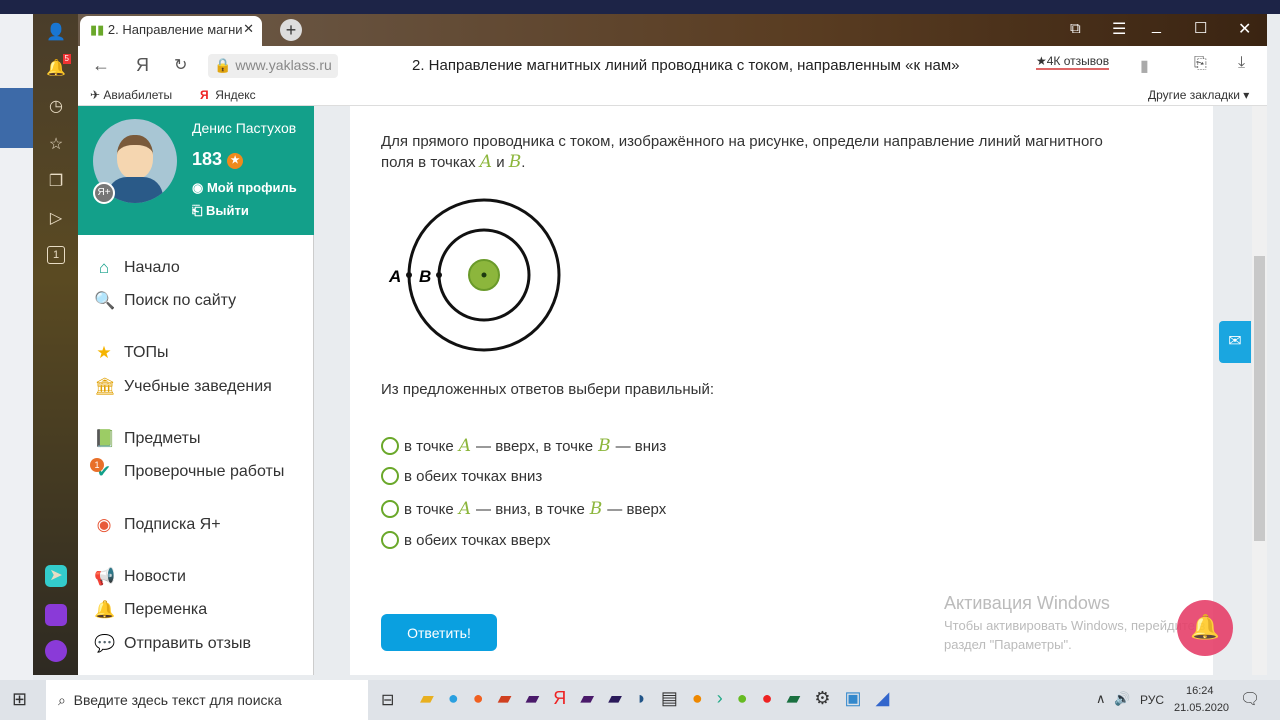  I want to click on bookmark-label: Яндекс, so click(235, 95).